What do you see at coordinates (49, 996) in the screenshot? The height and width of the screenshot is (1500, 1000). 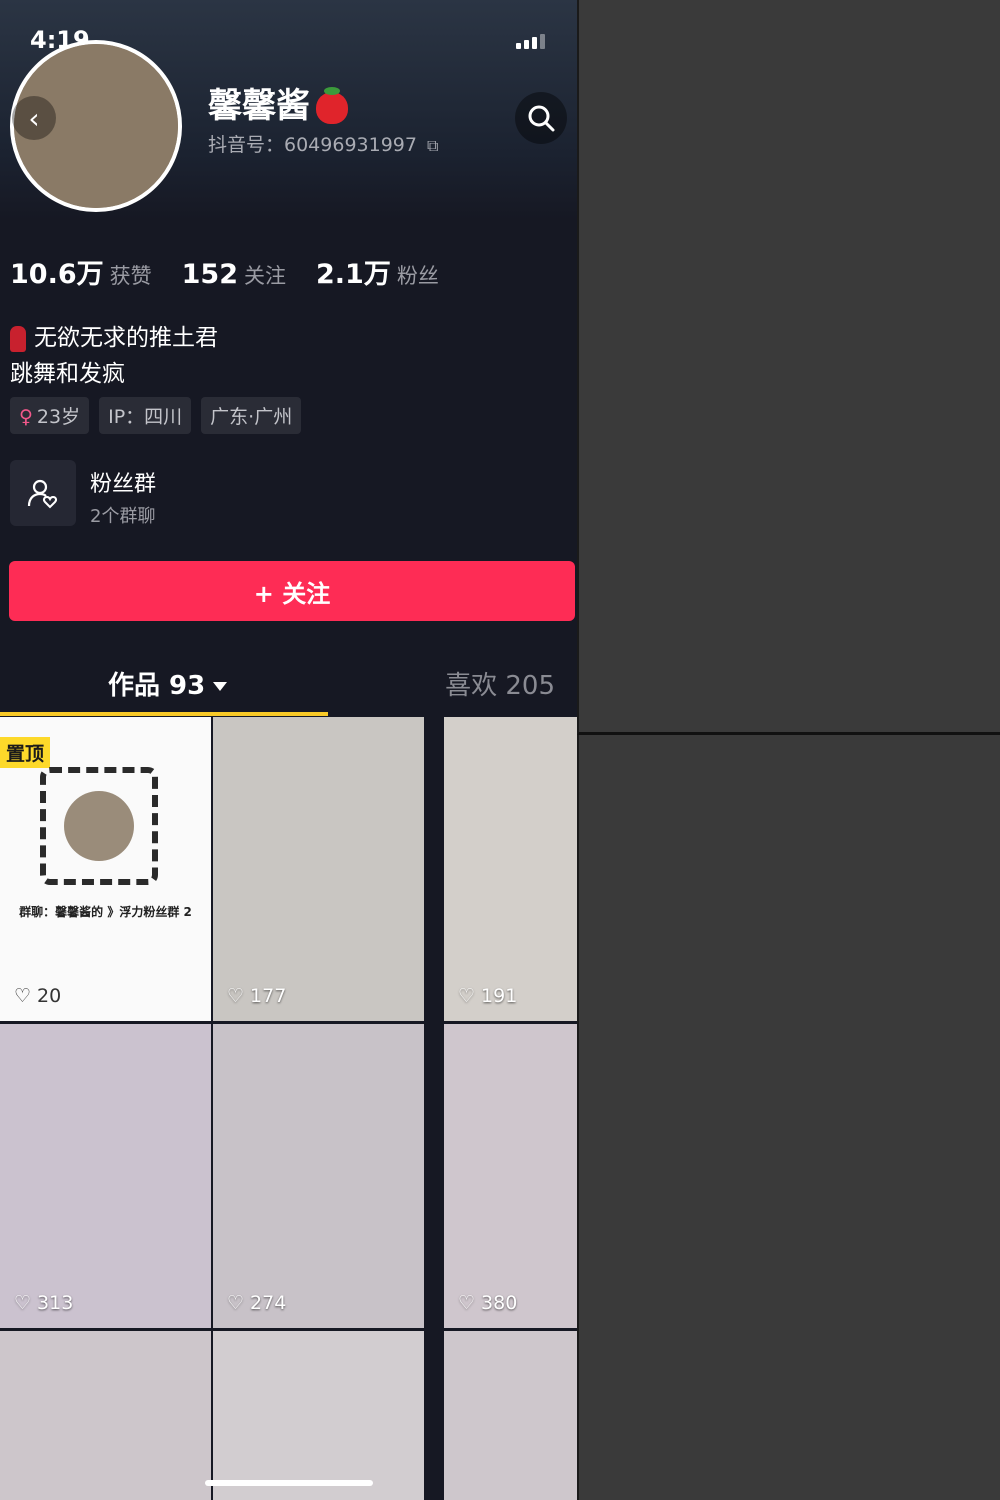 I see `like-count: 20` at bounding box center [49, 996].